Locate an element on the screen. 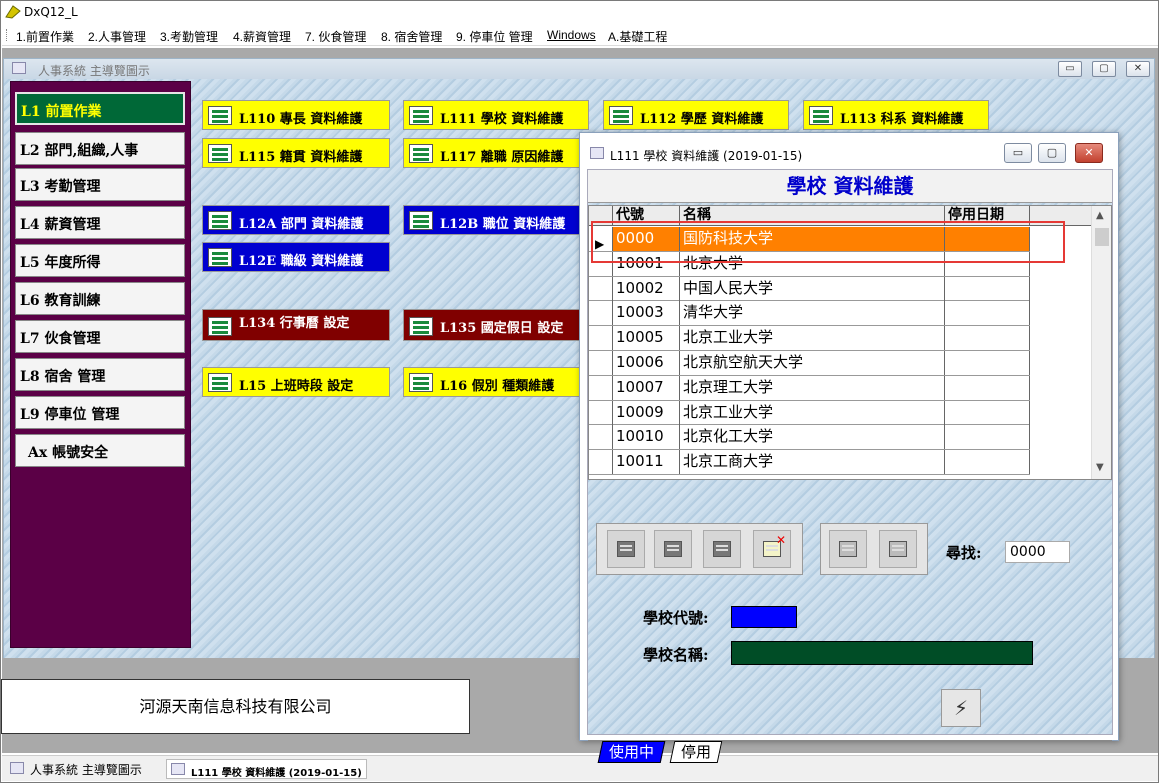 The height and width of the screenshot is (783, 1159). tab-disabled: 停用 is located at coordinates (696, 752).